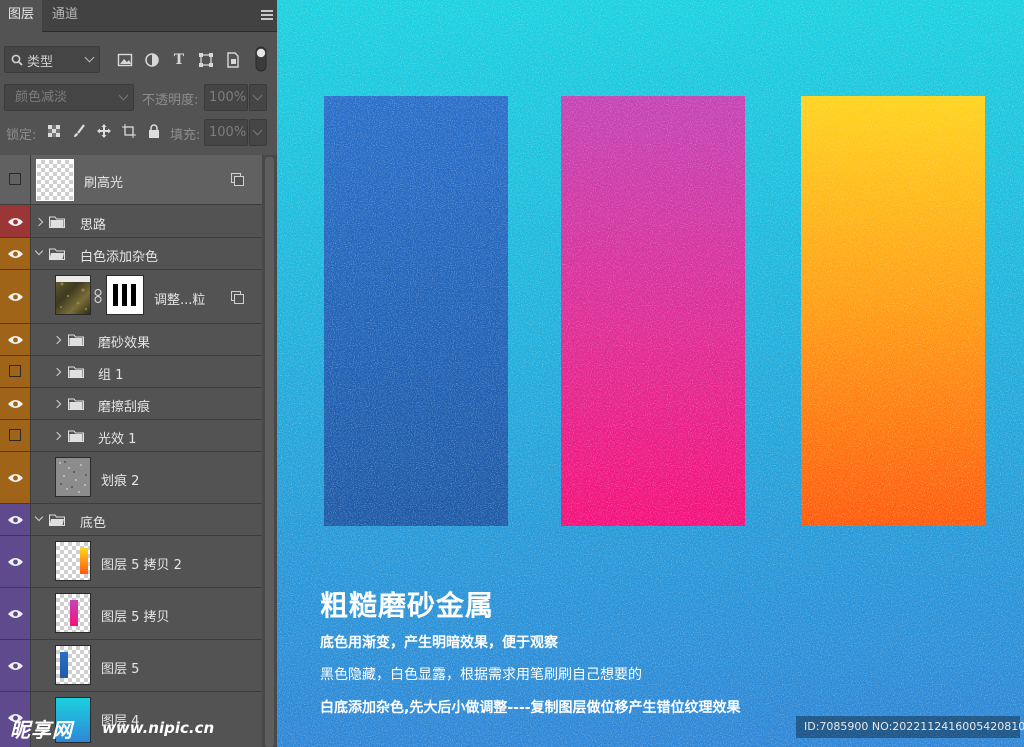 The width and height of the screenshot is (1024, 747). I want to click on layer-row-adjustment-grain: 调整...粒, so click(131, 297).